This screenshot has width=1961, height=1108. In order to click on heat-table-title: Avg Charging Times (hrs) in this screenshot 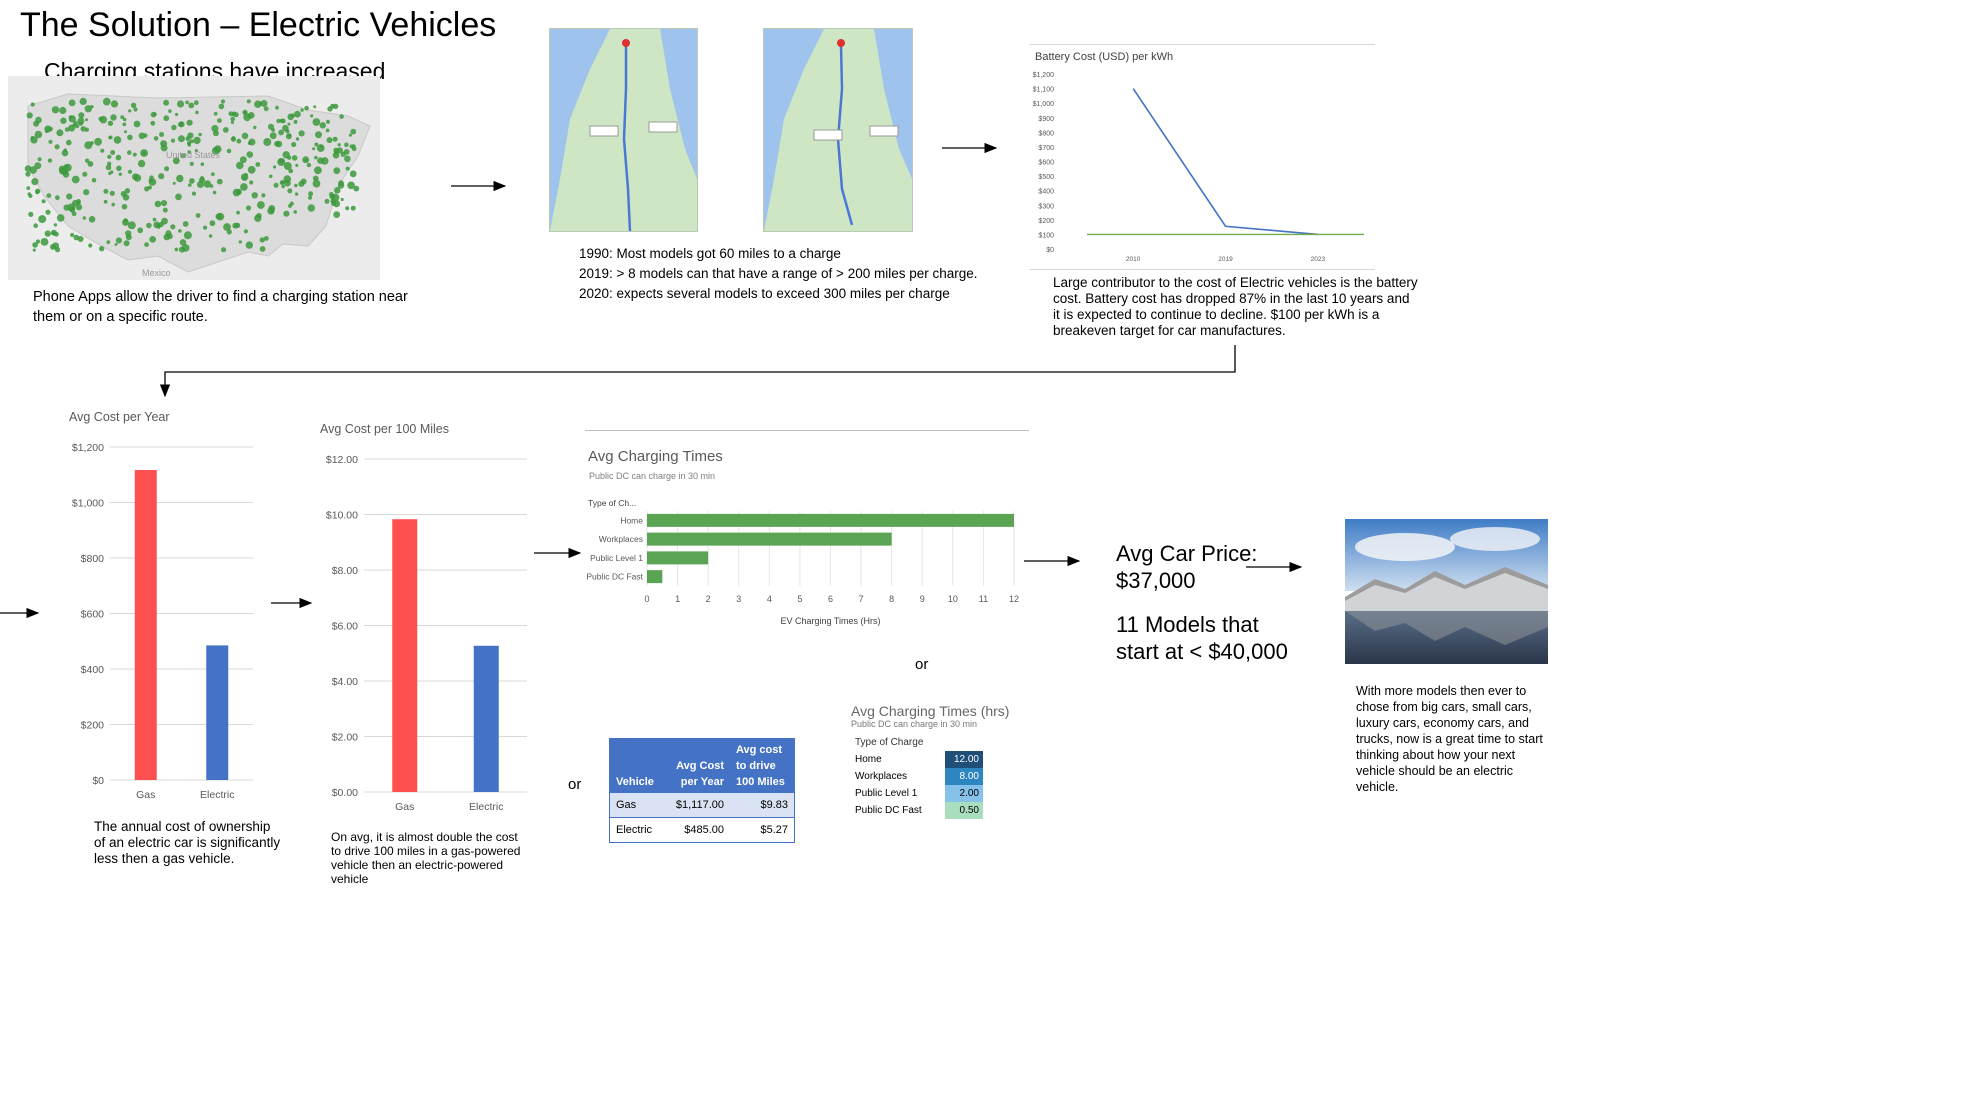, I will do `click(930, 711)`.